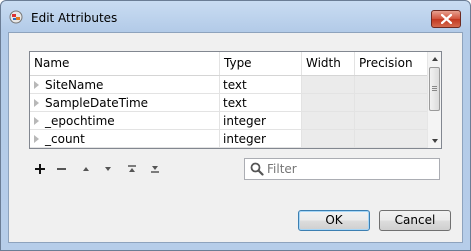 Image resolution: width=471 pixels, height=251 pixels. I want to click on move-to-top-button, so click(132, 169).